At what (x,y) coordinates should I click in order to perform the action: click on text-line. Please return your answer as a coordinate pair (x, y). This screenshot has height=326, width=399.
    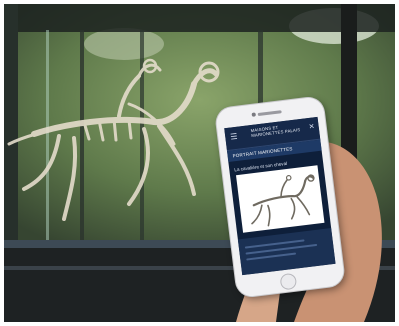
    Looking at the image, I should click on (271, 256).